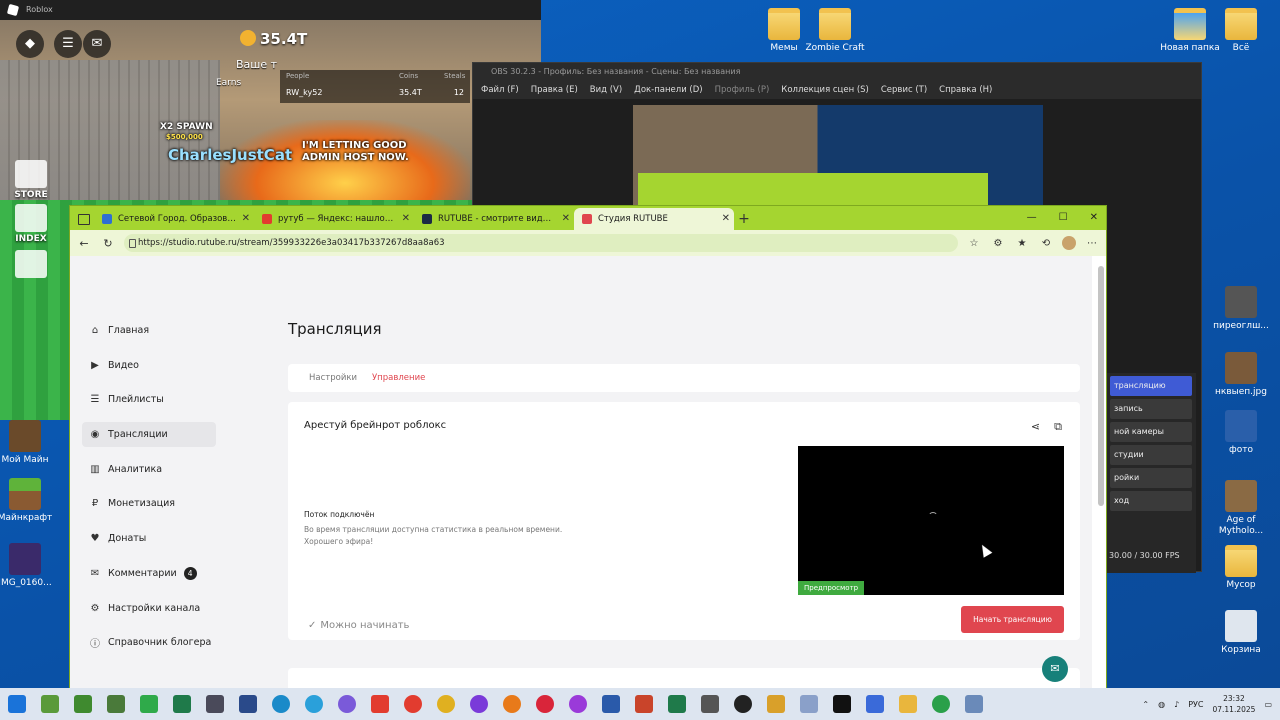 This screenshot has height=720, width=1280. I want to click on menu-file: Файл (F), so click(500, 90).